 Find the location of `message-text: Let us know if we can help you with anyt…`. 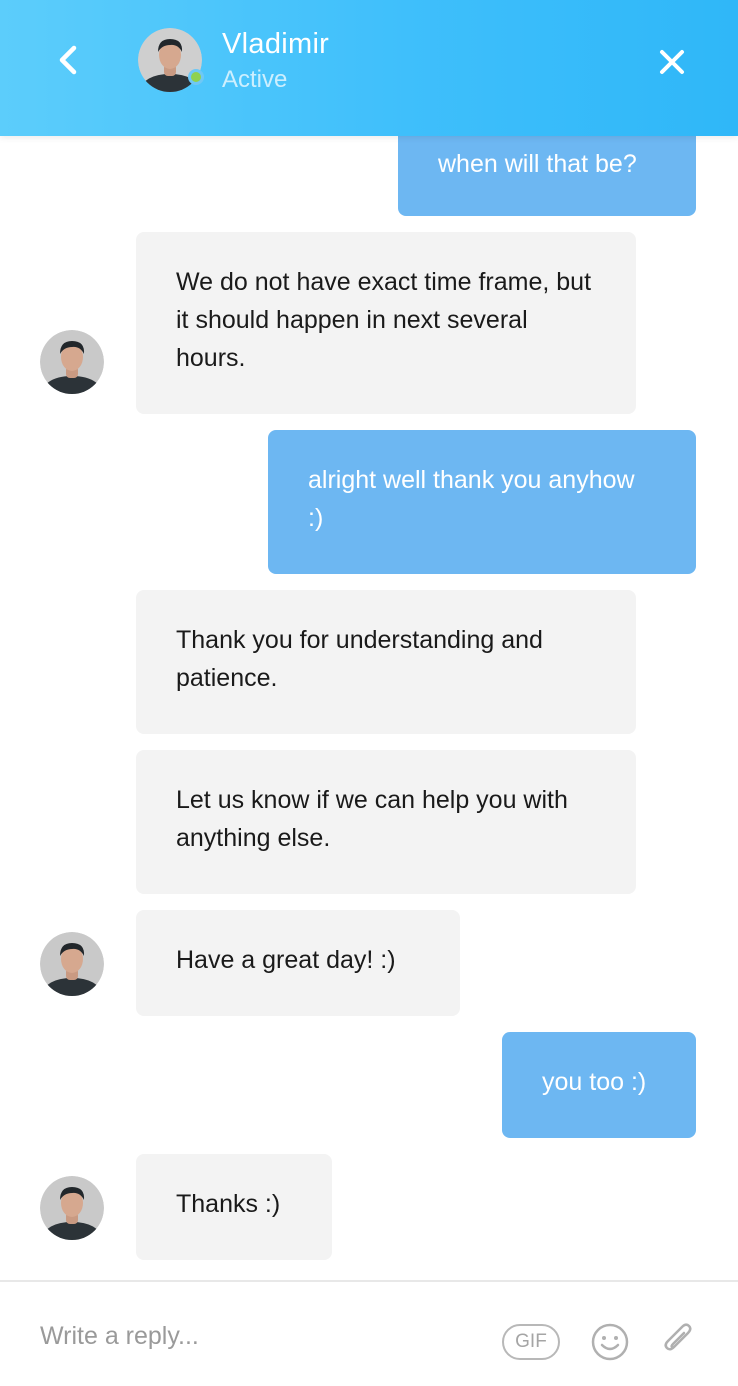

message-text: Let us know if we can help you with anyt… is located at coordinates (372, 819).